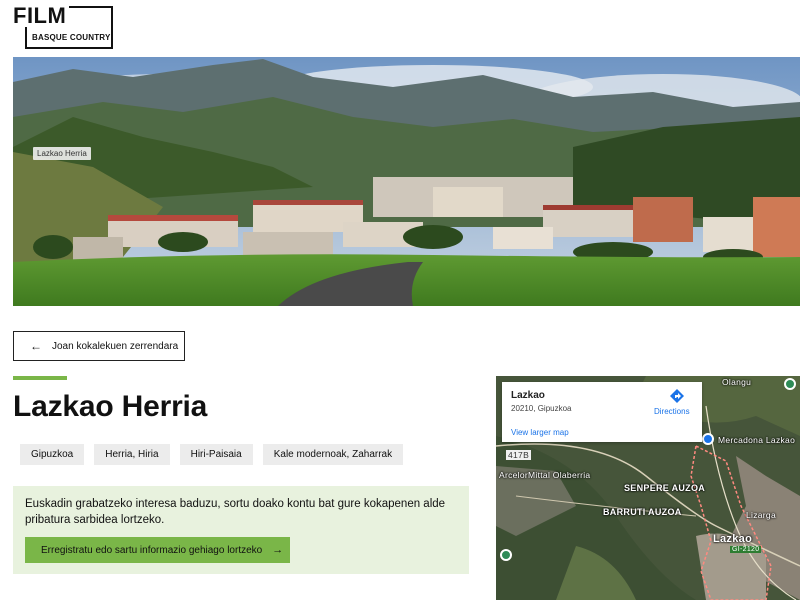  Describe the element at coordinates (677, 396) in the screenshot. I see `directions-icon` at that location.